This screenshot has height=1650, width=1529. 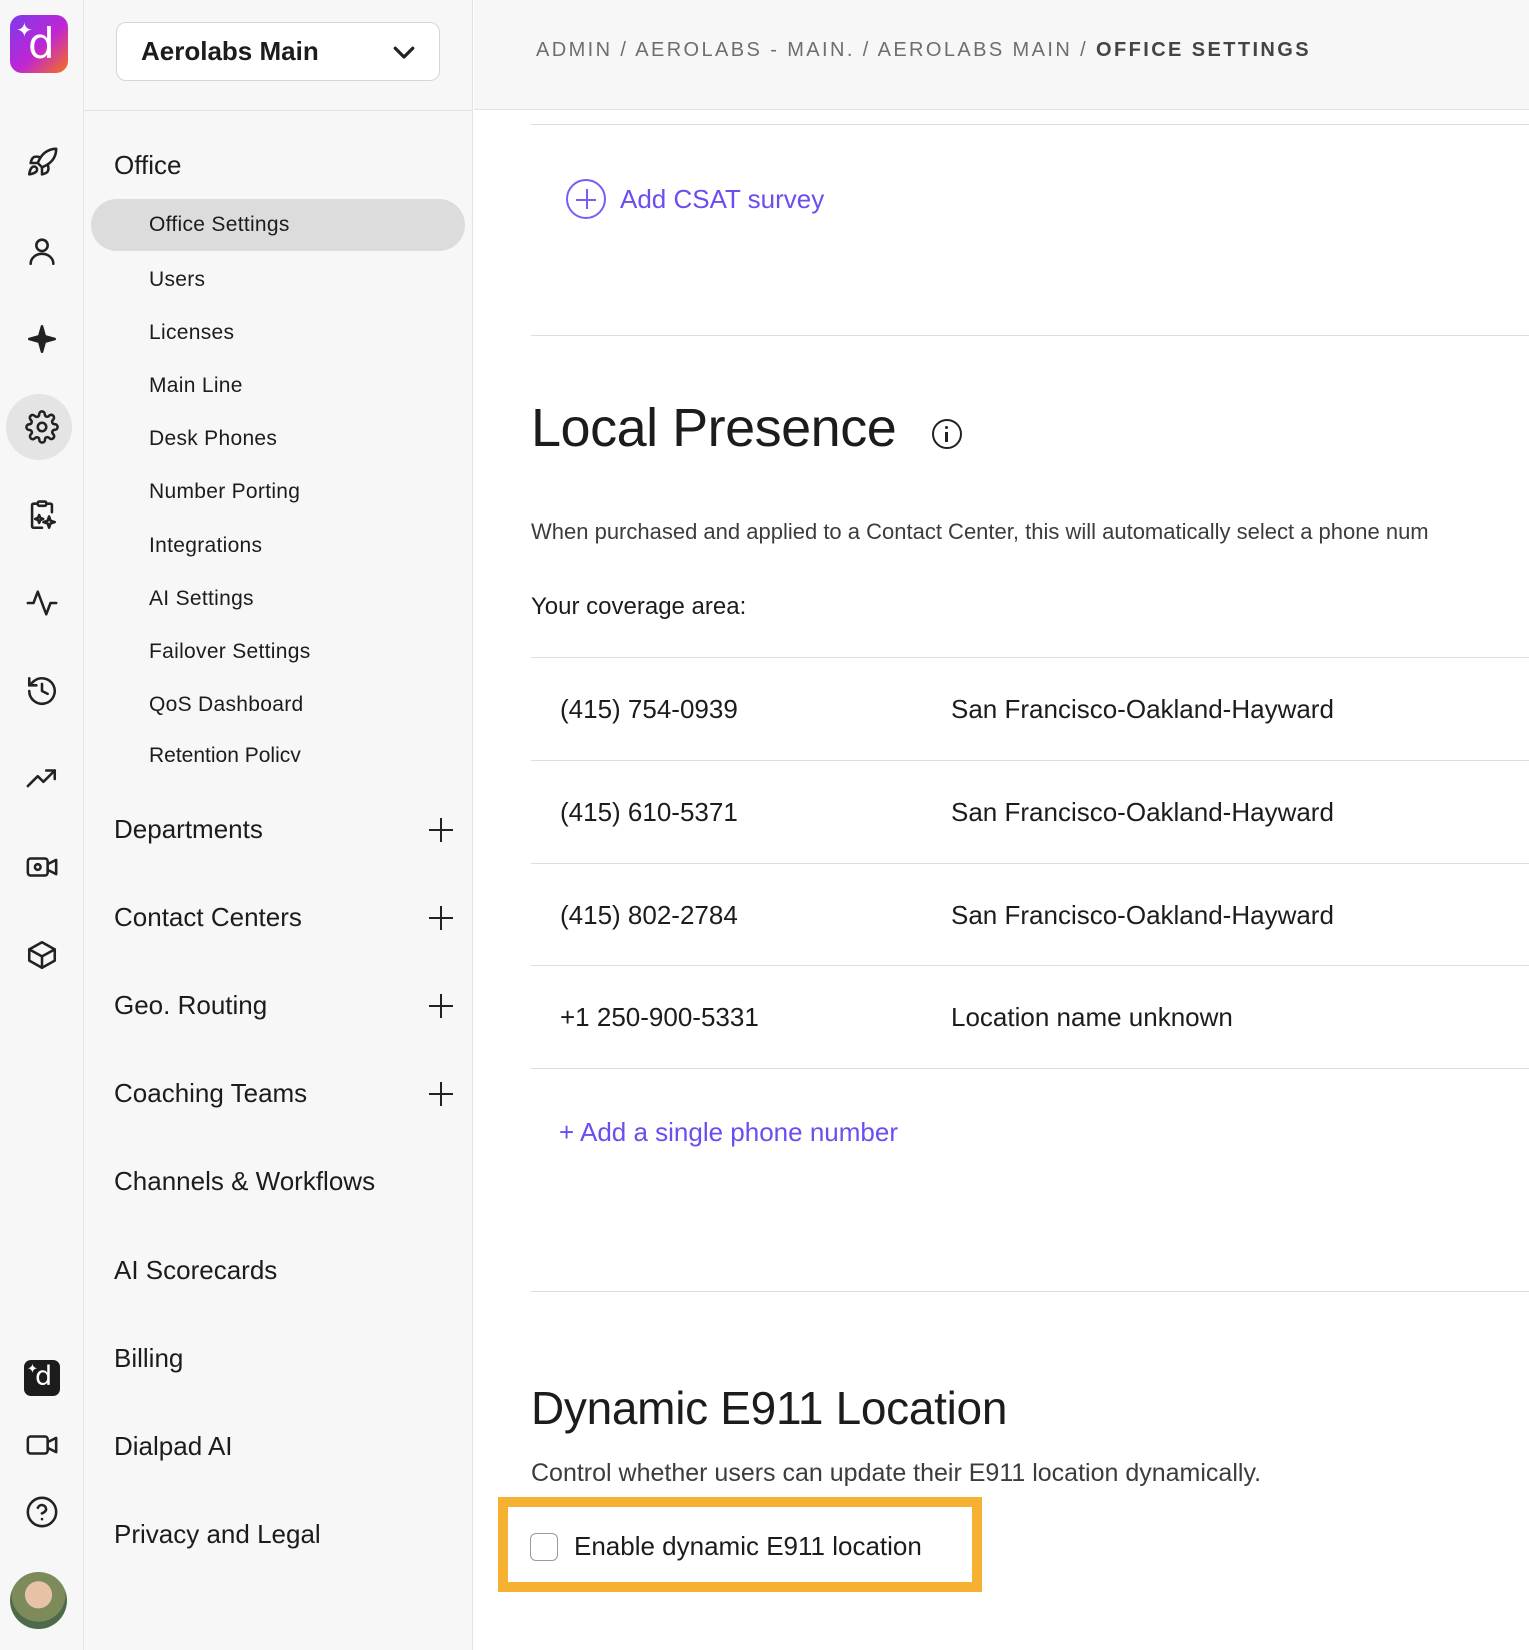 I want to click on section-channels-workflows: Channels & Workflows, so click(x=244, y=1181).